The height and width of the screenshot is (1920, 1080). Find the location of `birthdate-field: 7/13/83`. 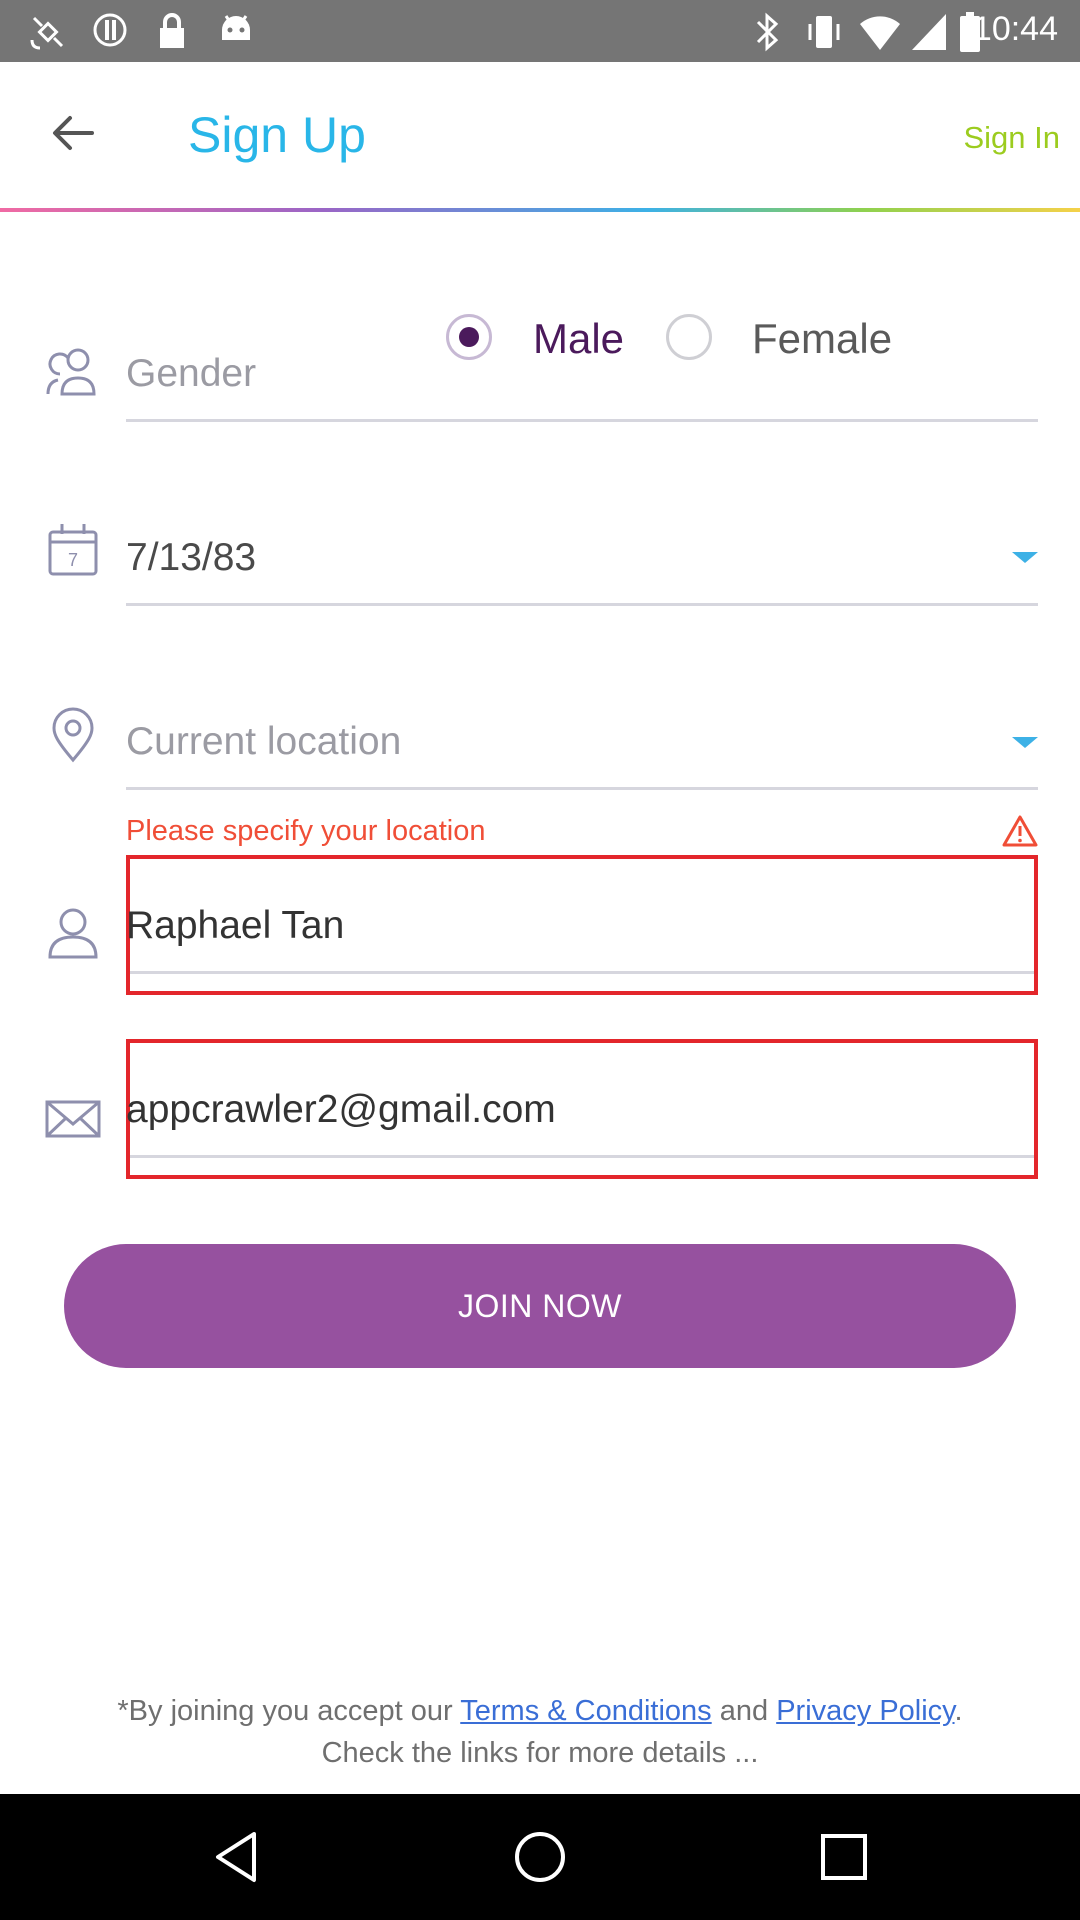

birthdate-field: 7/13/83 is located at coordinates (191, 558).